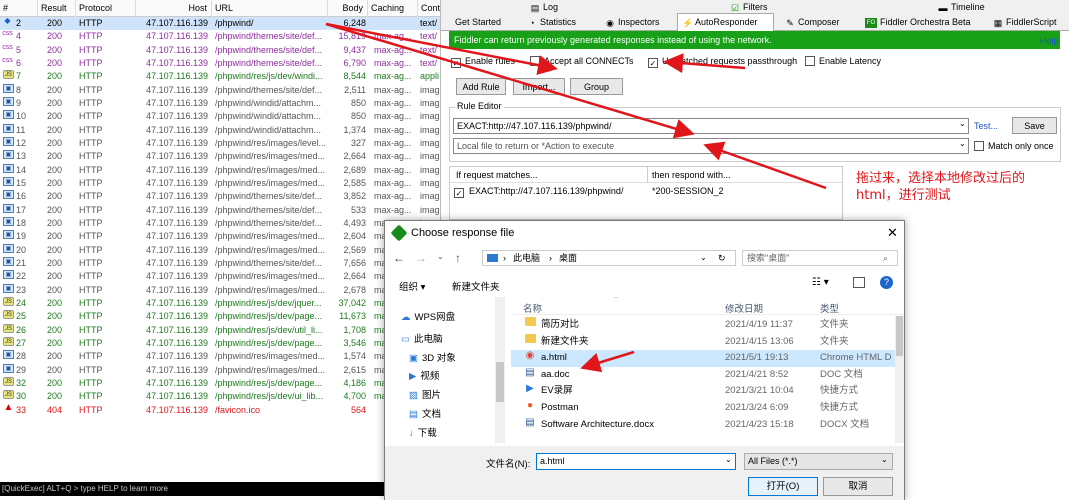 This screenshot has height=500, width=1069. Describe the element at coordinates (765, 165) in the screenshot. I see `arrow-to-action-input` at that location.